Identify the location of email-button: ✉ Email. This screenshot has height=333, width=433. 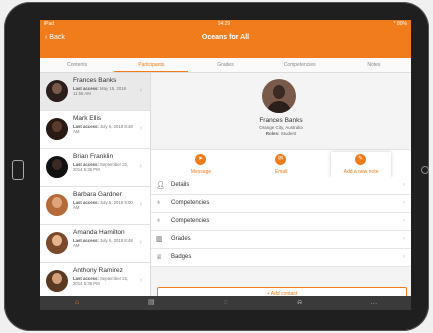
(281, 165).